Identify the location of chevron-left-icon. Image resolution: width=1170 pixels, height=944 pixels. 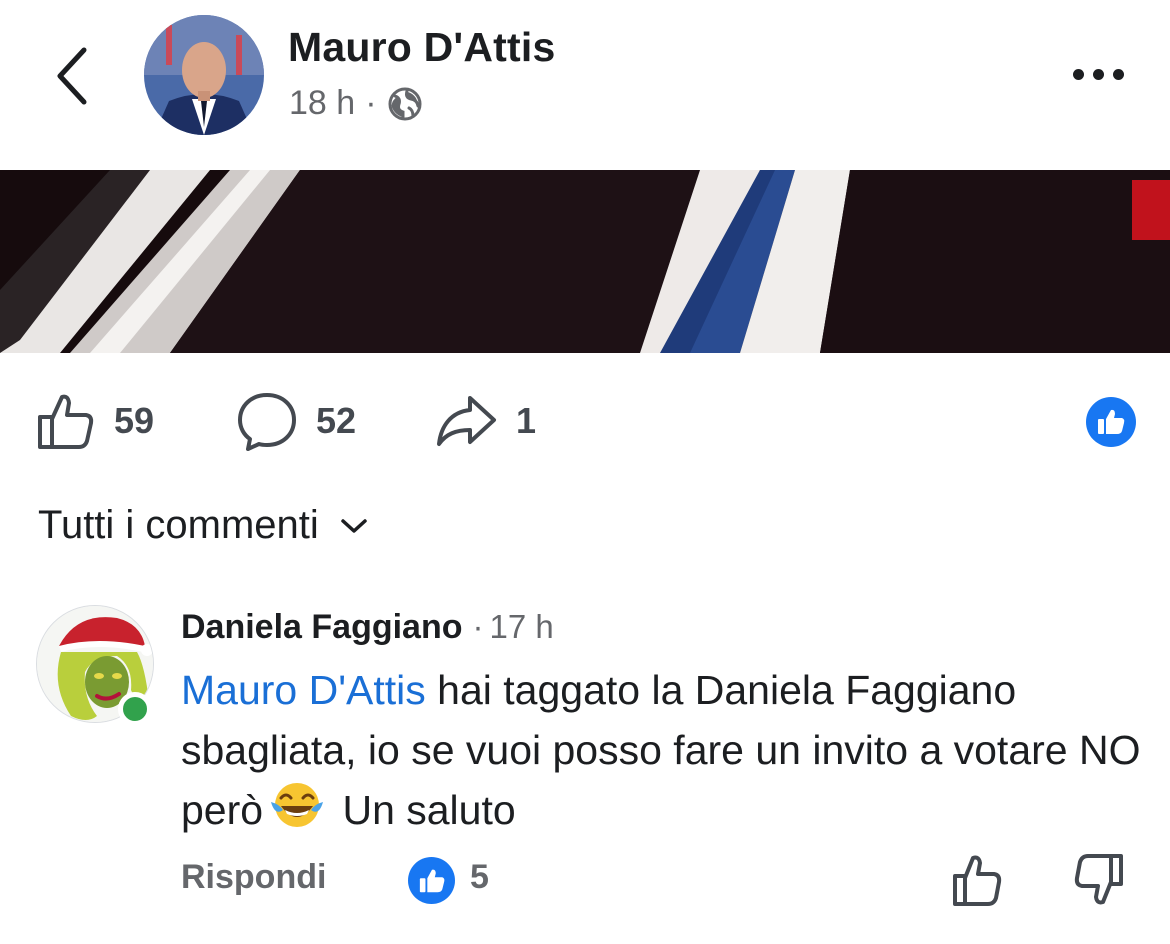
(72, 76).